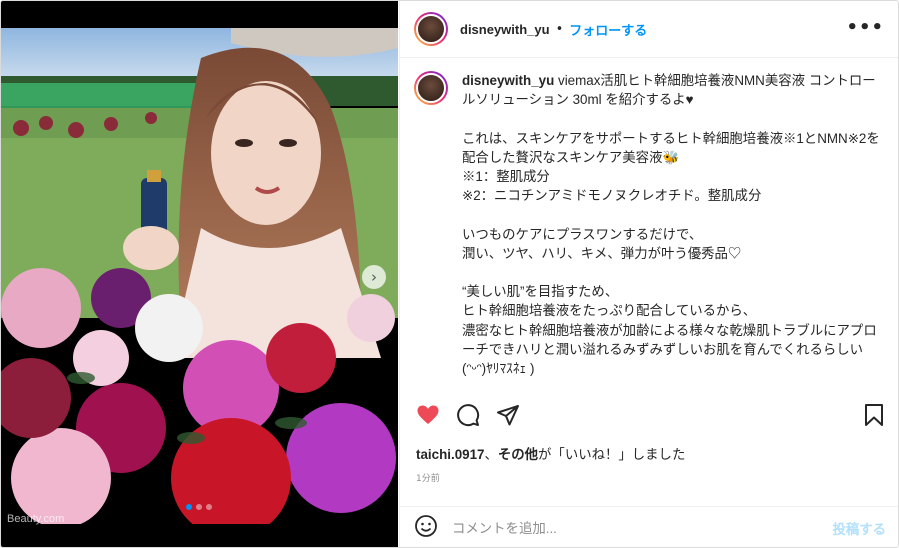 The image size is (899, 548). I want to click on carousel-next-button: ›, so click(374, 277).